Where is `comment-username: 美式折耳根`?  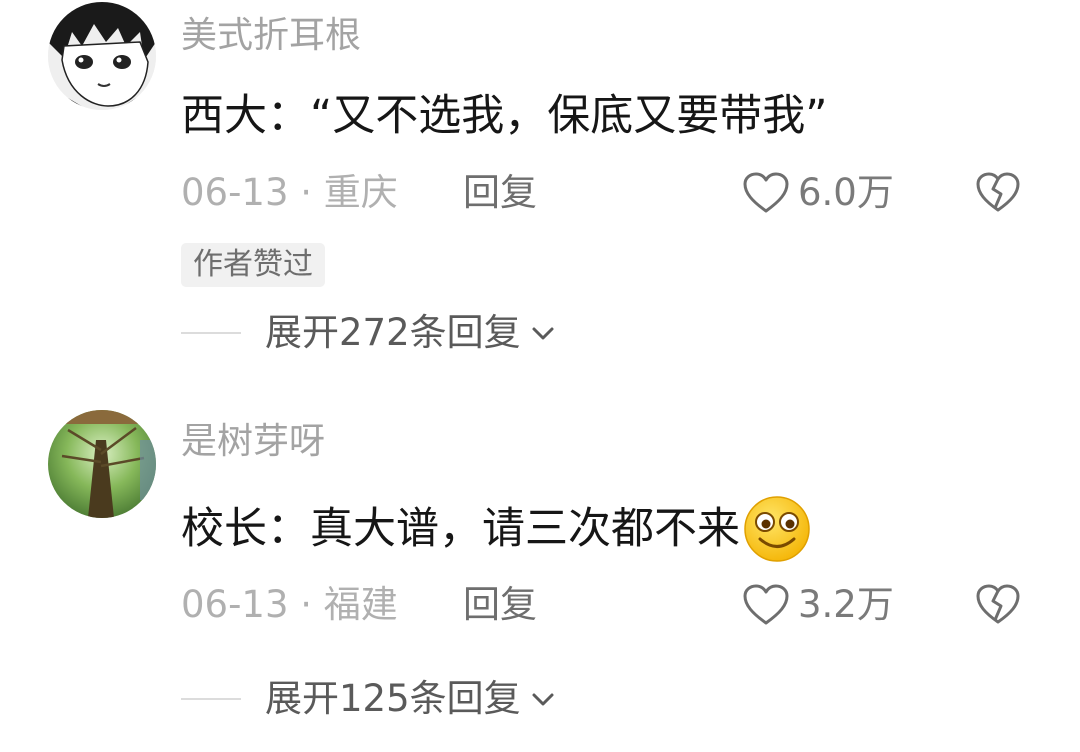 comment-username: 美式折耳根 is located at coordinates (271, 36).